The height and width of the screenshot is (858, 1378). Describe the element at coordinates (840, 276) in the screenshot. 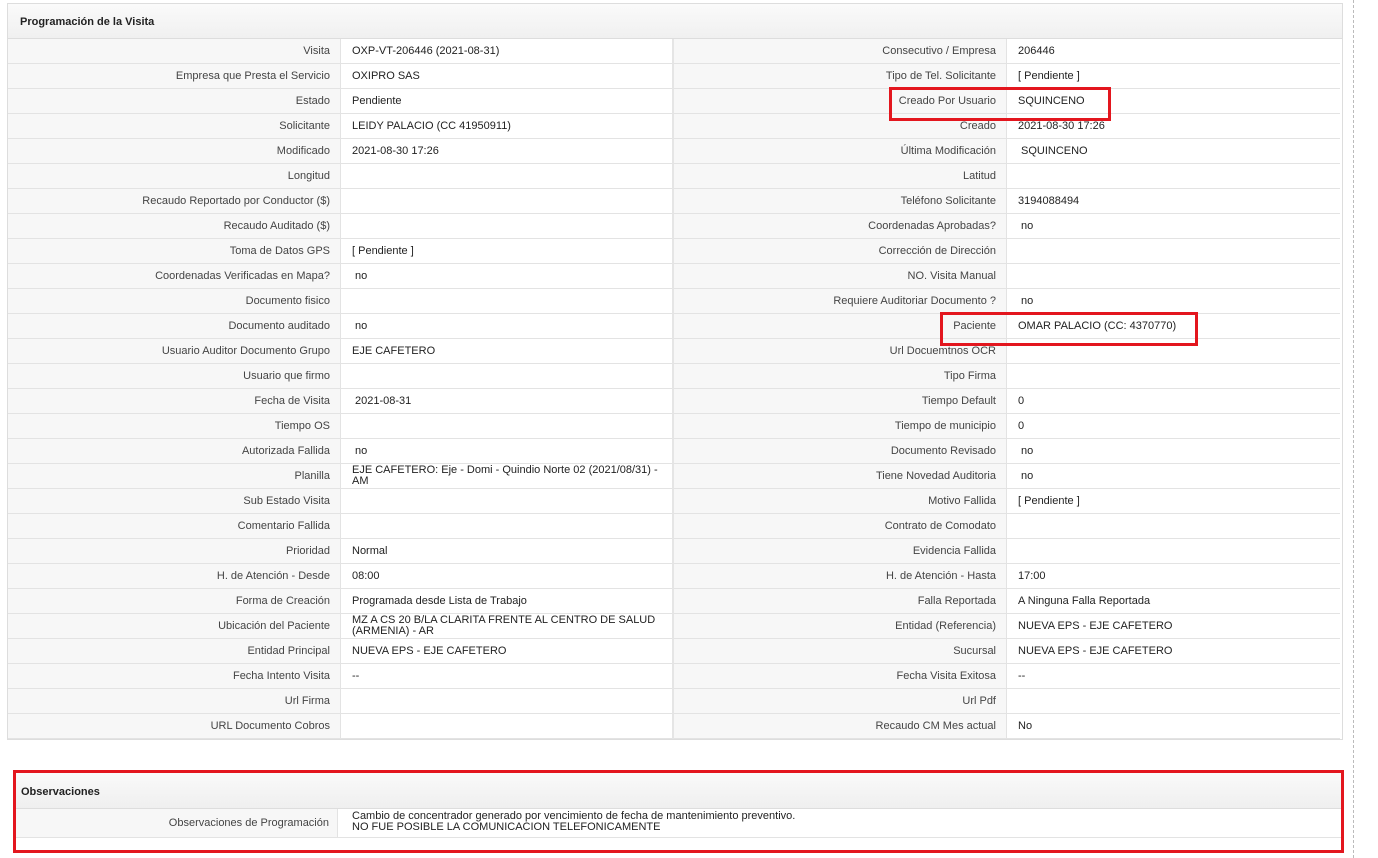

I see `field-label-right: NO. Visita Manual` at that location.